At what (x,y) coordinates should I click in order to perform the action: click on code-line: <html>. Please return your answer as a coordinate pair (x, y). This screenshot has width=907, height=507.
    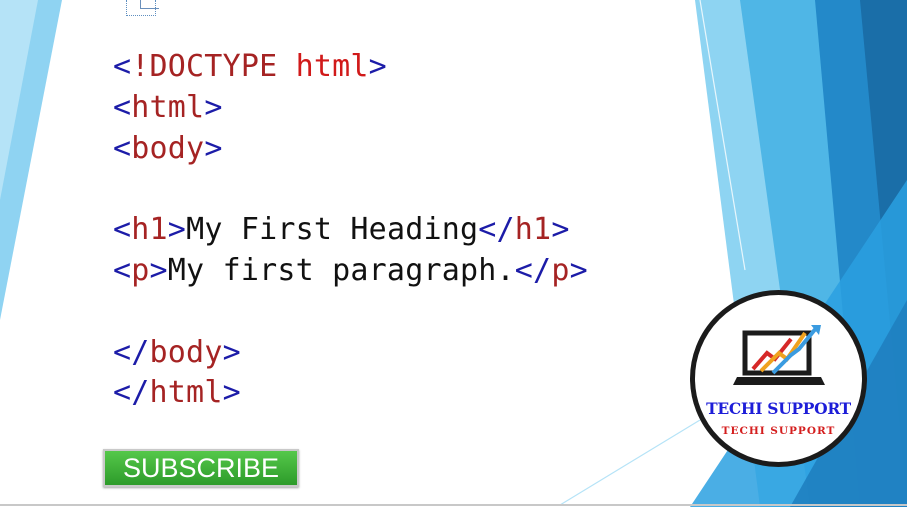
    Looking at the image, I should click on (350, 108).